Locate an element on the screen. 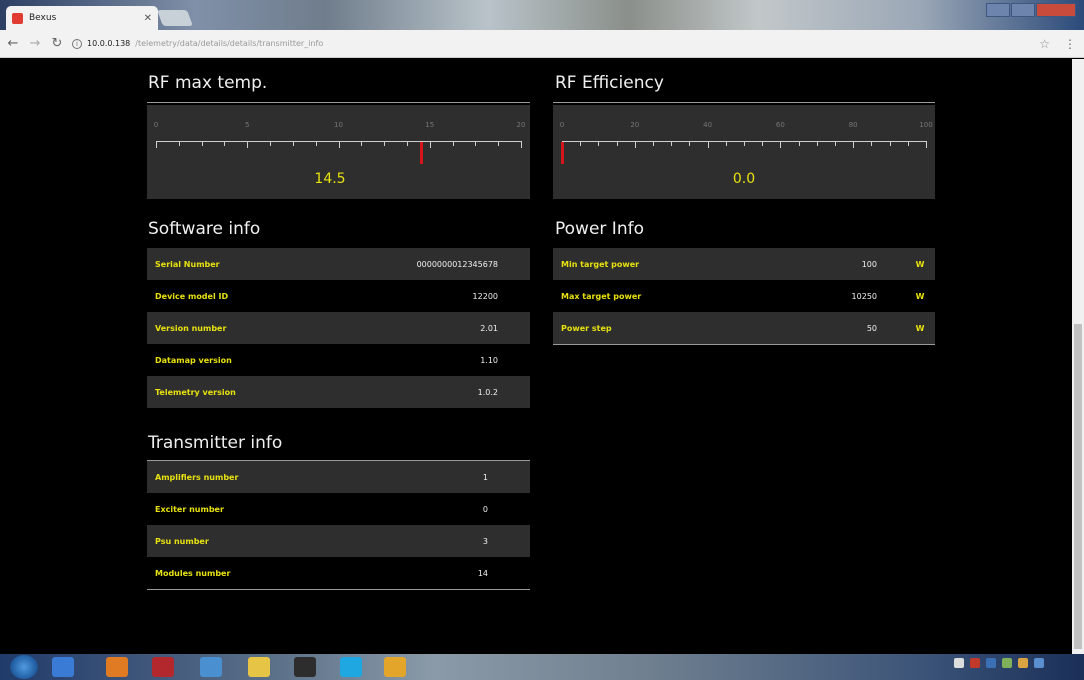 This screenshot has height=680, width=1084. skype-icon is located at coordinates (351, 667).